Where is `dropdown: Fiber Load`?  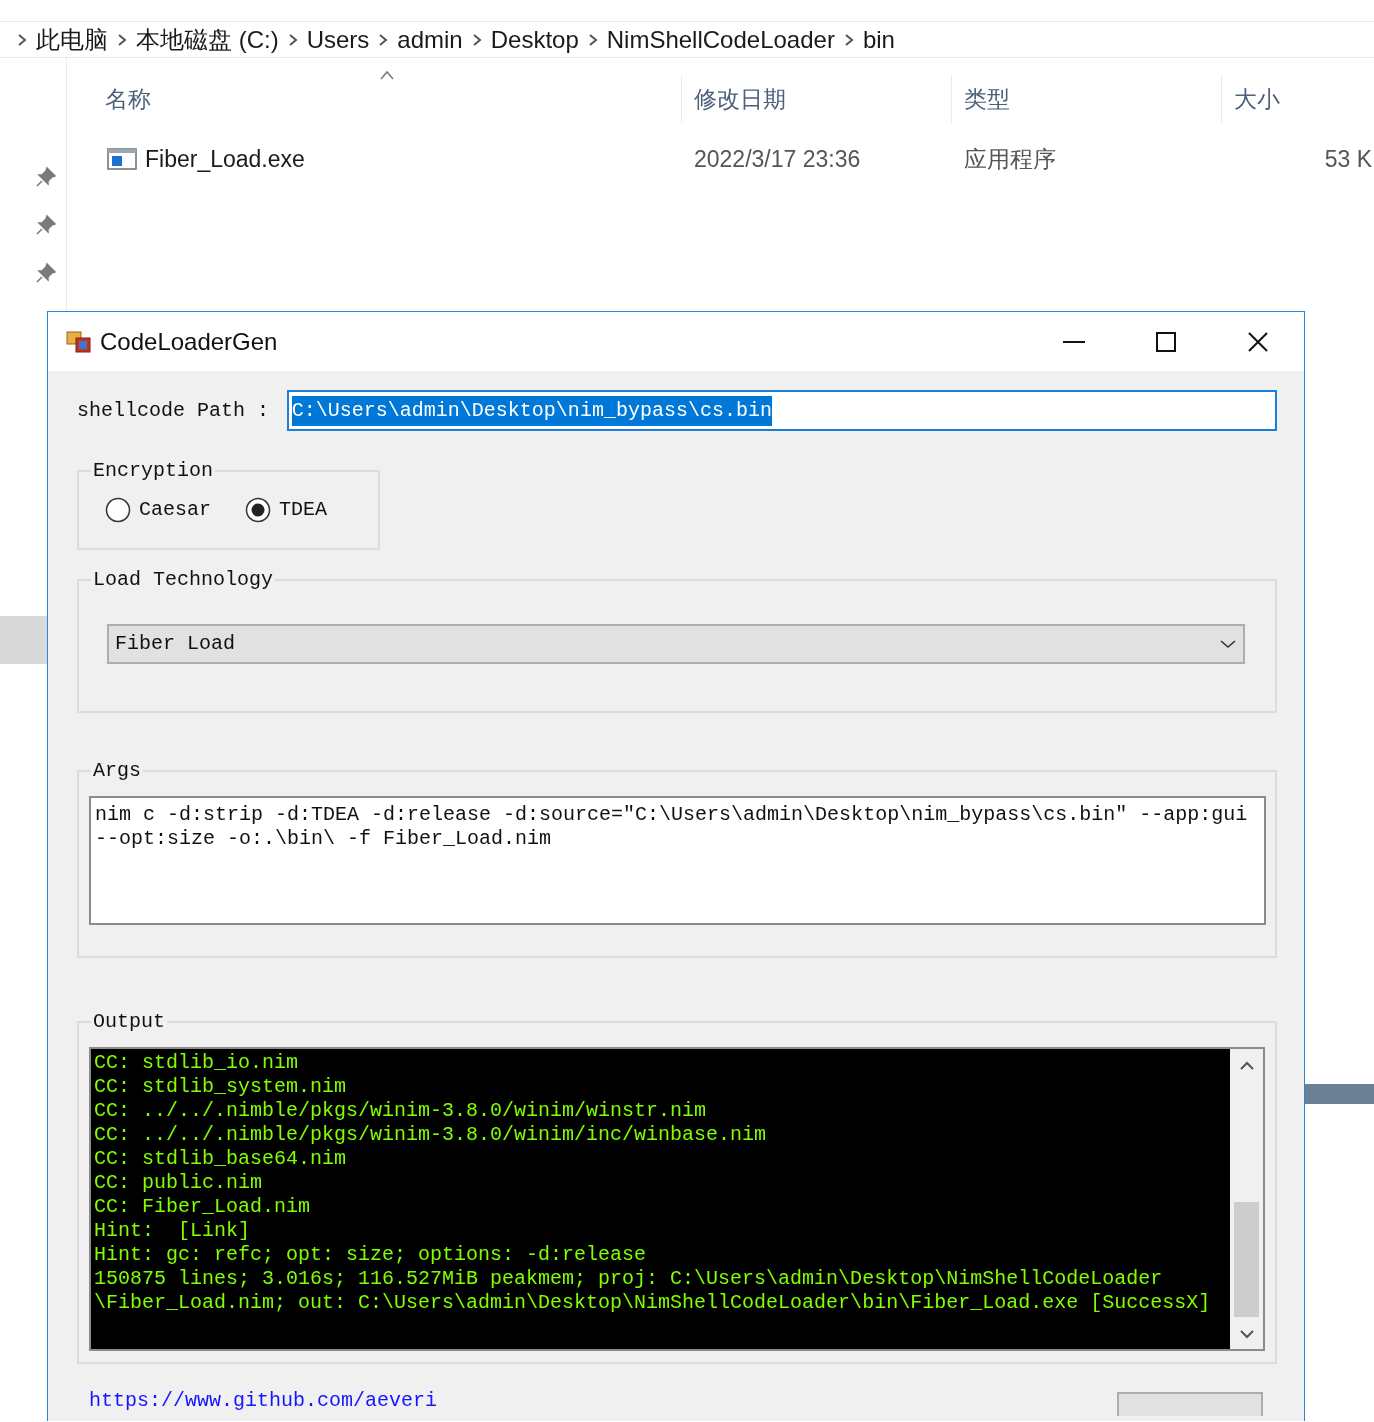
dropdown: Fiber Load is located at coordinates (676, 644).